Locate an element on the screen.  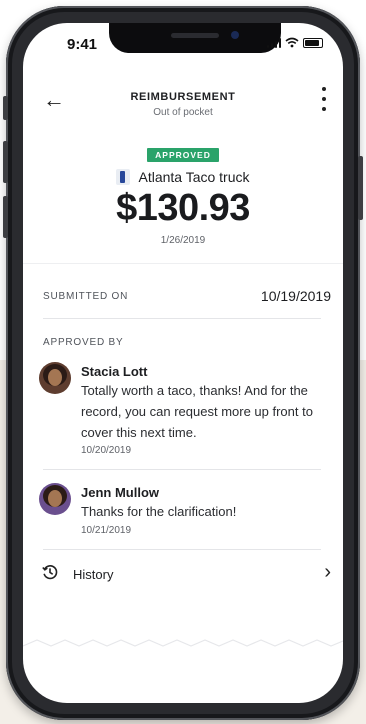
comment-date: 10/20/2019 is located at coordinates (106, 450).